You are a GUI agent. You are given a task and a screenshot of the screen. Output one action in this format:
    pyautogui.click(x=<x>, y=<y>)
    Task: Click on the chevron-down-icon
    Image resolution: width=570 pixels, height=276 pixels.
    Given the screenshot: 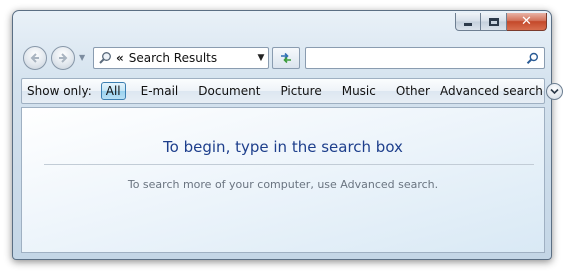 What is the action you would take?
    pyautogui.click(x=554, y=91)
    